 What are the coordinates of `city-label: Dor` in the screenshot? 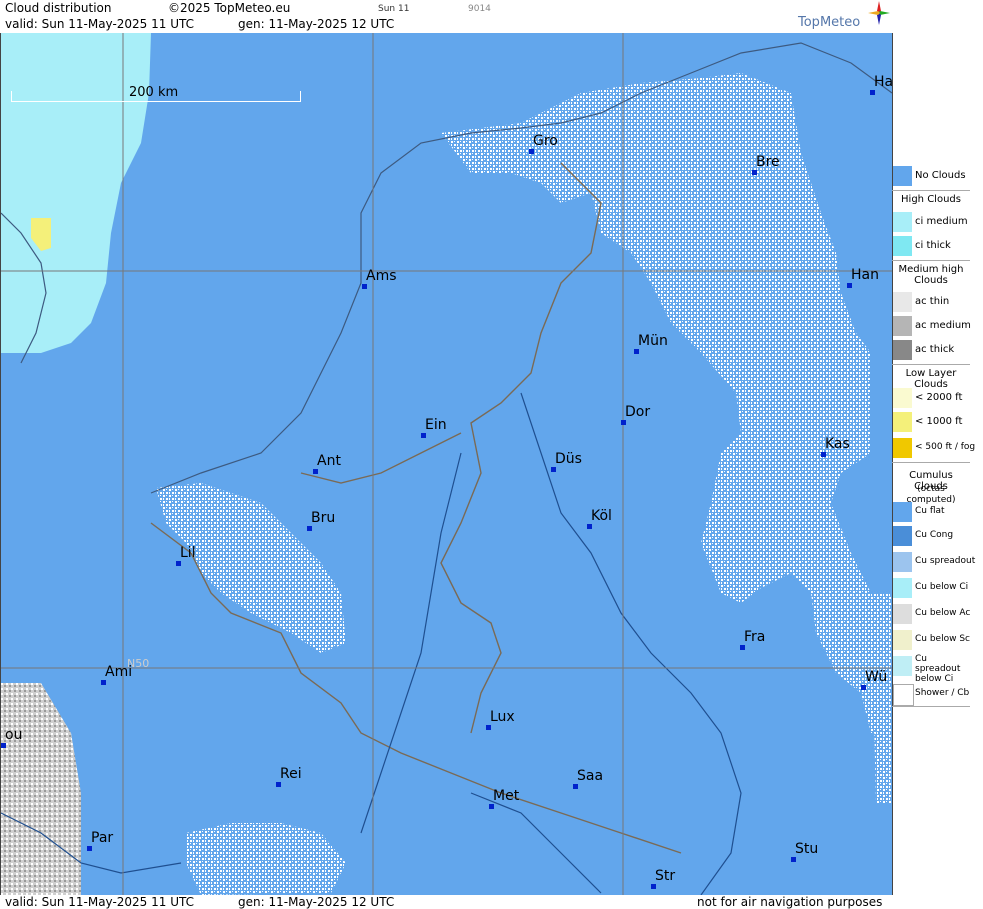 It's located at (636, 414).